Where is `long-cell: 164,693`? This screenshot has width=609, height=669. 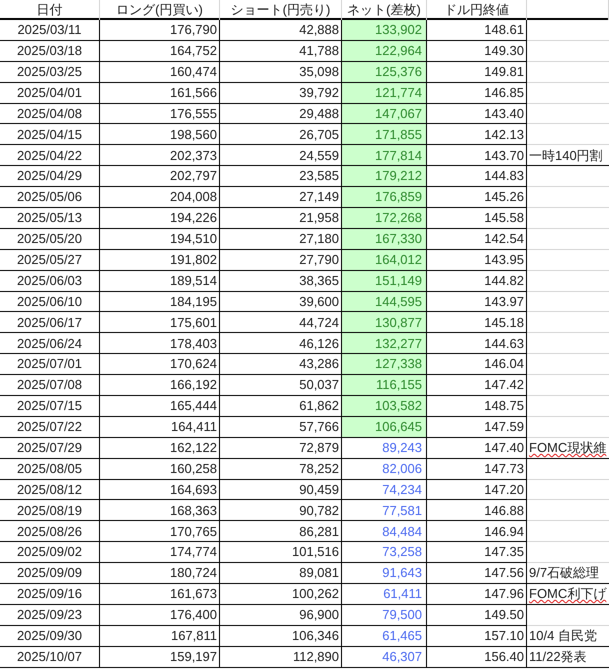 long-cell: 164,693 is located at coordinates (160, 490).